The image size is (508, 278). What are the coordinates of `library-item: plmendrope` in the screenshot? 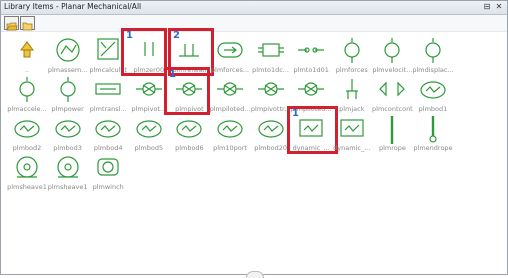 It's located at (433, 134).